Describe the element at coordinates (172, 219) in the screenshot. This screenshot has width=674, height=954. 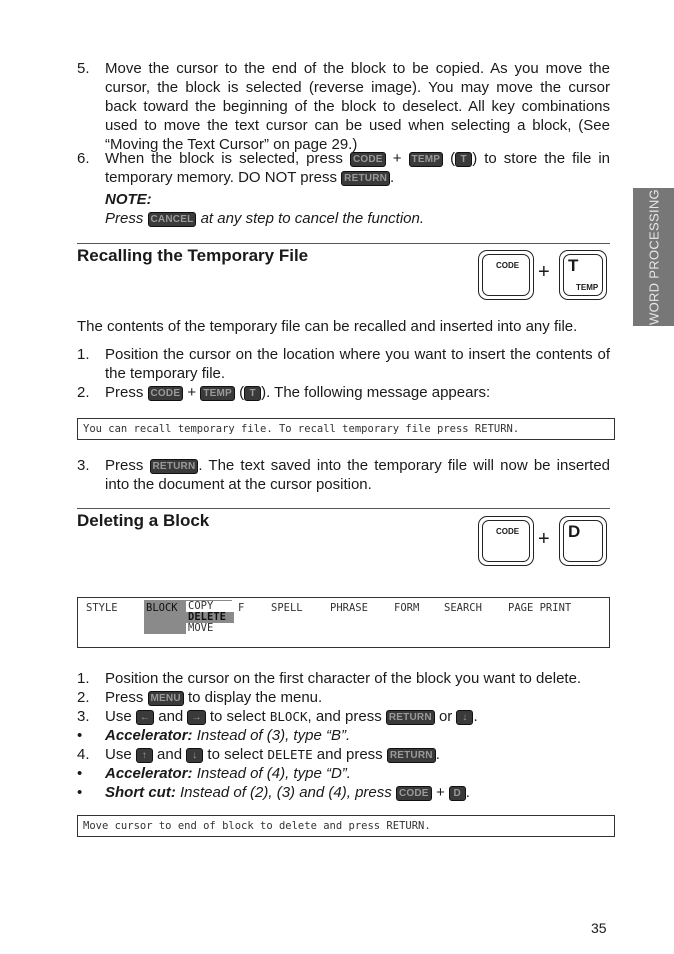
I see `cancel-key: CANCEL` at that location.